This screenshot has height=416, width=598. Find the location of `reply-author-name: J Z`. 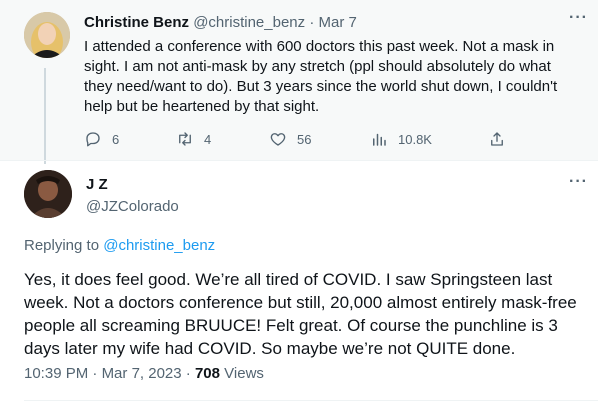

reply-author-name: J Z is located at coordinates (97, 184).